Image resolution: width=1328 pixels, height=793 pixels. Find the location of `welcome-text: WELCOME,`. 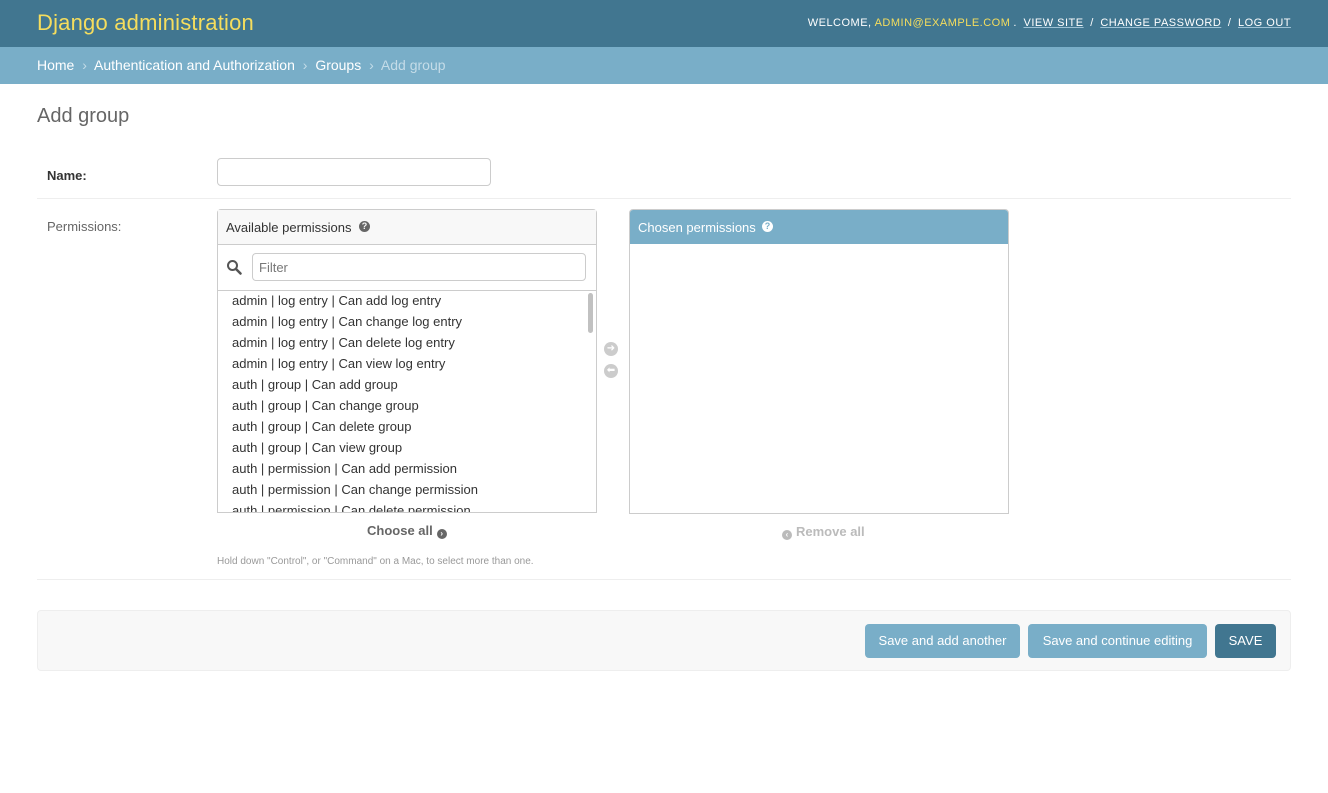

welcome-text: WELCOME, is located at coordinates (839, 23).